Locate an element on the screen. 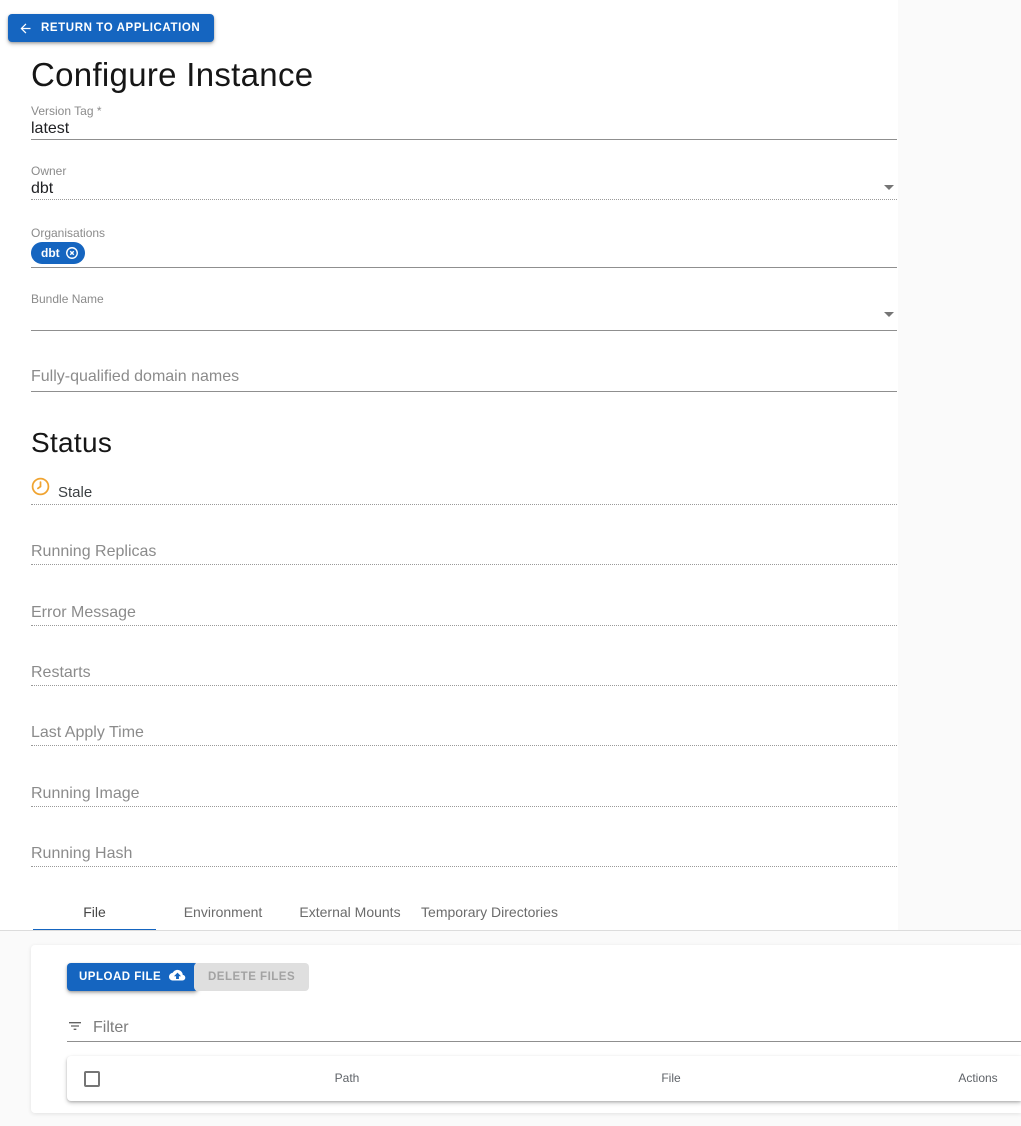 The height and width of the screenshot is (1126, 1021). organisation-chip-label: dbt is located at coordinates (50, 253).